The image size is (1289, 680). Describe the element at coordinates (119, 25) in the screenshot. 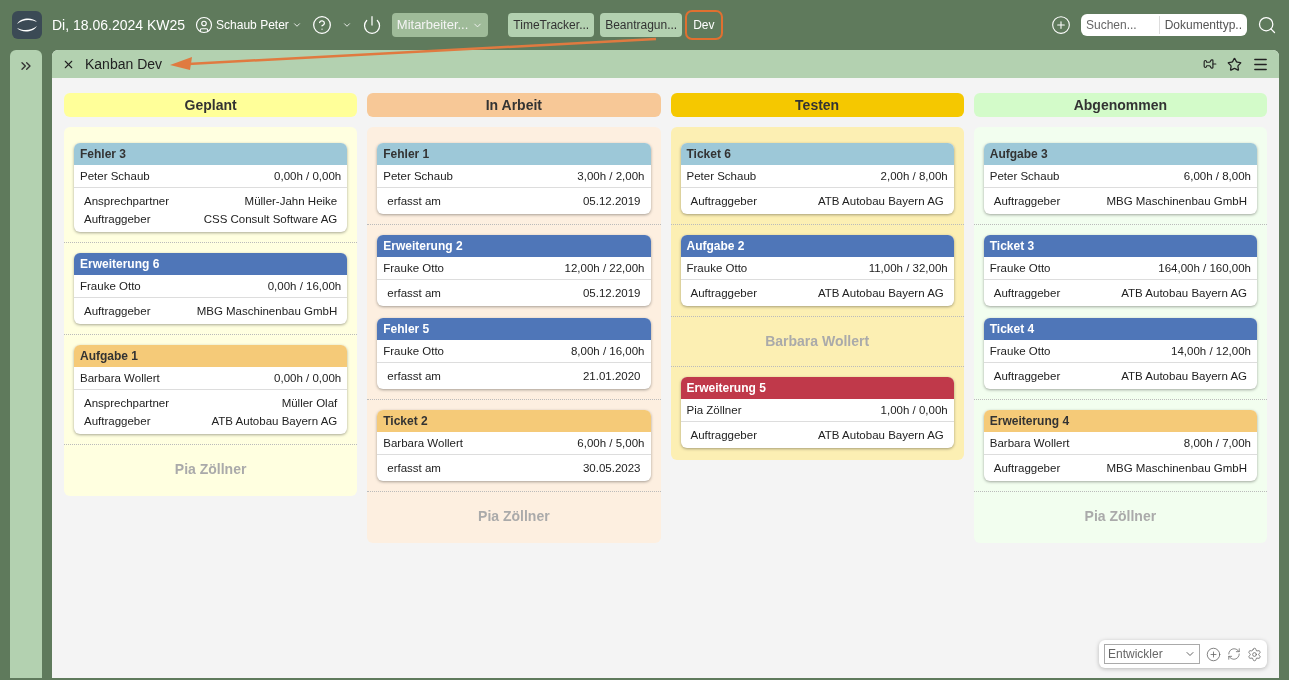

I see `date-label: Di, 18.06.2024 KW25` at that location.